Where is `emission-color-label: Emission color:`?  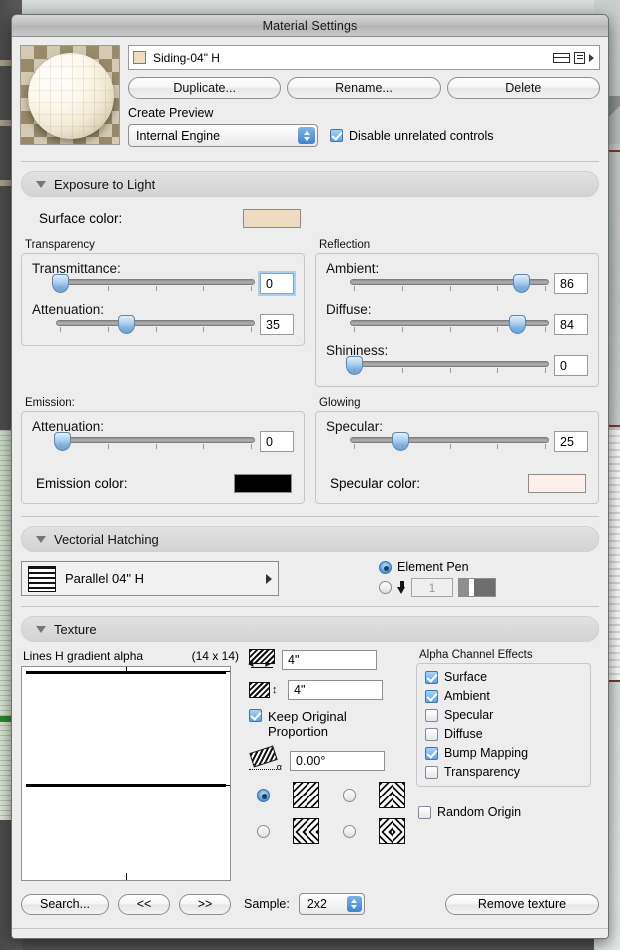 emission-color-label: Emission color: is located at coordinates (82, 483).